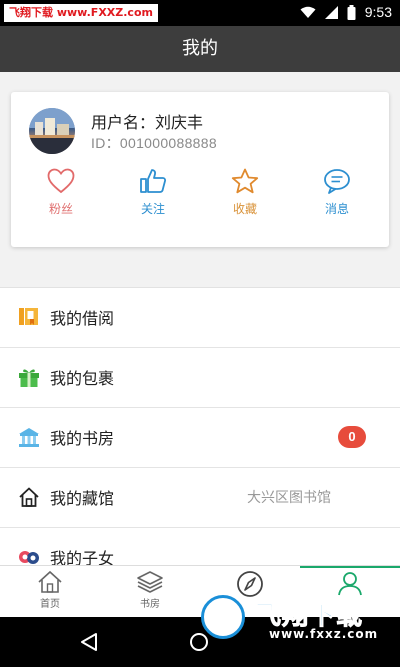 This screenshot has width=400, height=667. I want to click on clock: 9:53, so click(378, 12).